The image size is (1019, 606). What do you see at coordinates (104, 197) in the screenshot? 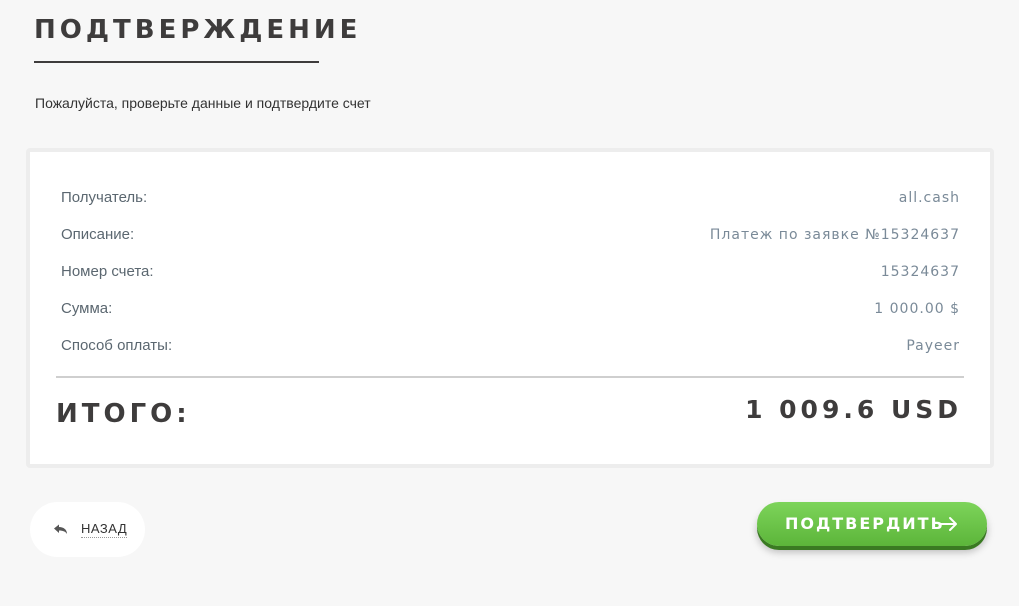
I see `detail-label: Получатель:` at bounding box center [104, 197].